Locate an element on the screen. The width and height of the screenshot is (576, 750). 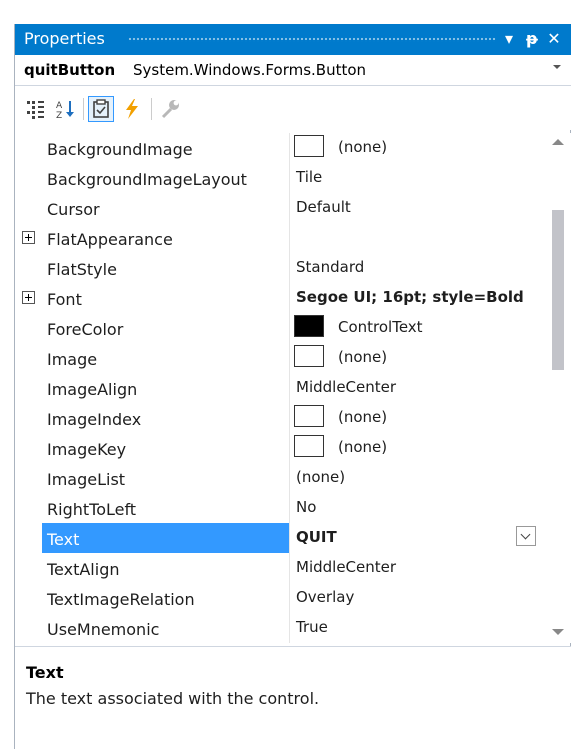
close-icon: ✕ is located at coordinates (554, 39).